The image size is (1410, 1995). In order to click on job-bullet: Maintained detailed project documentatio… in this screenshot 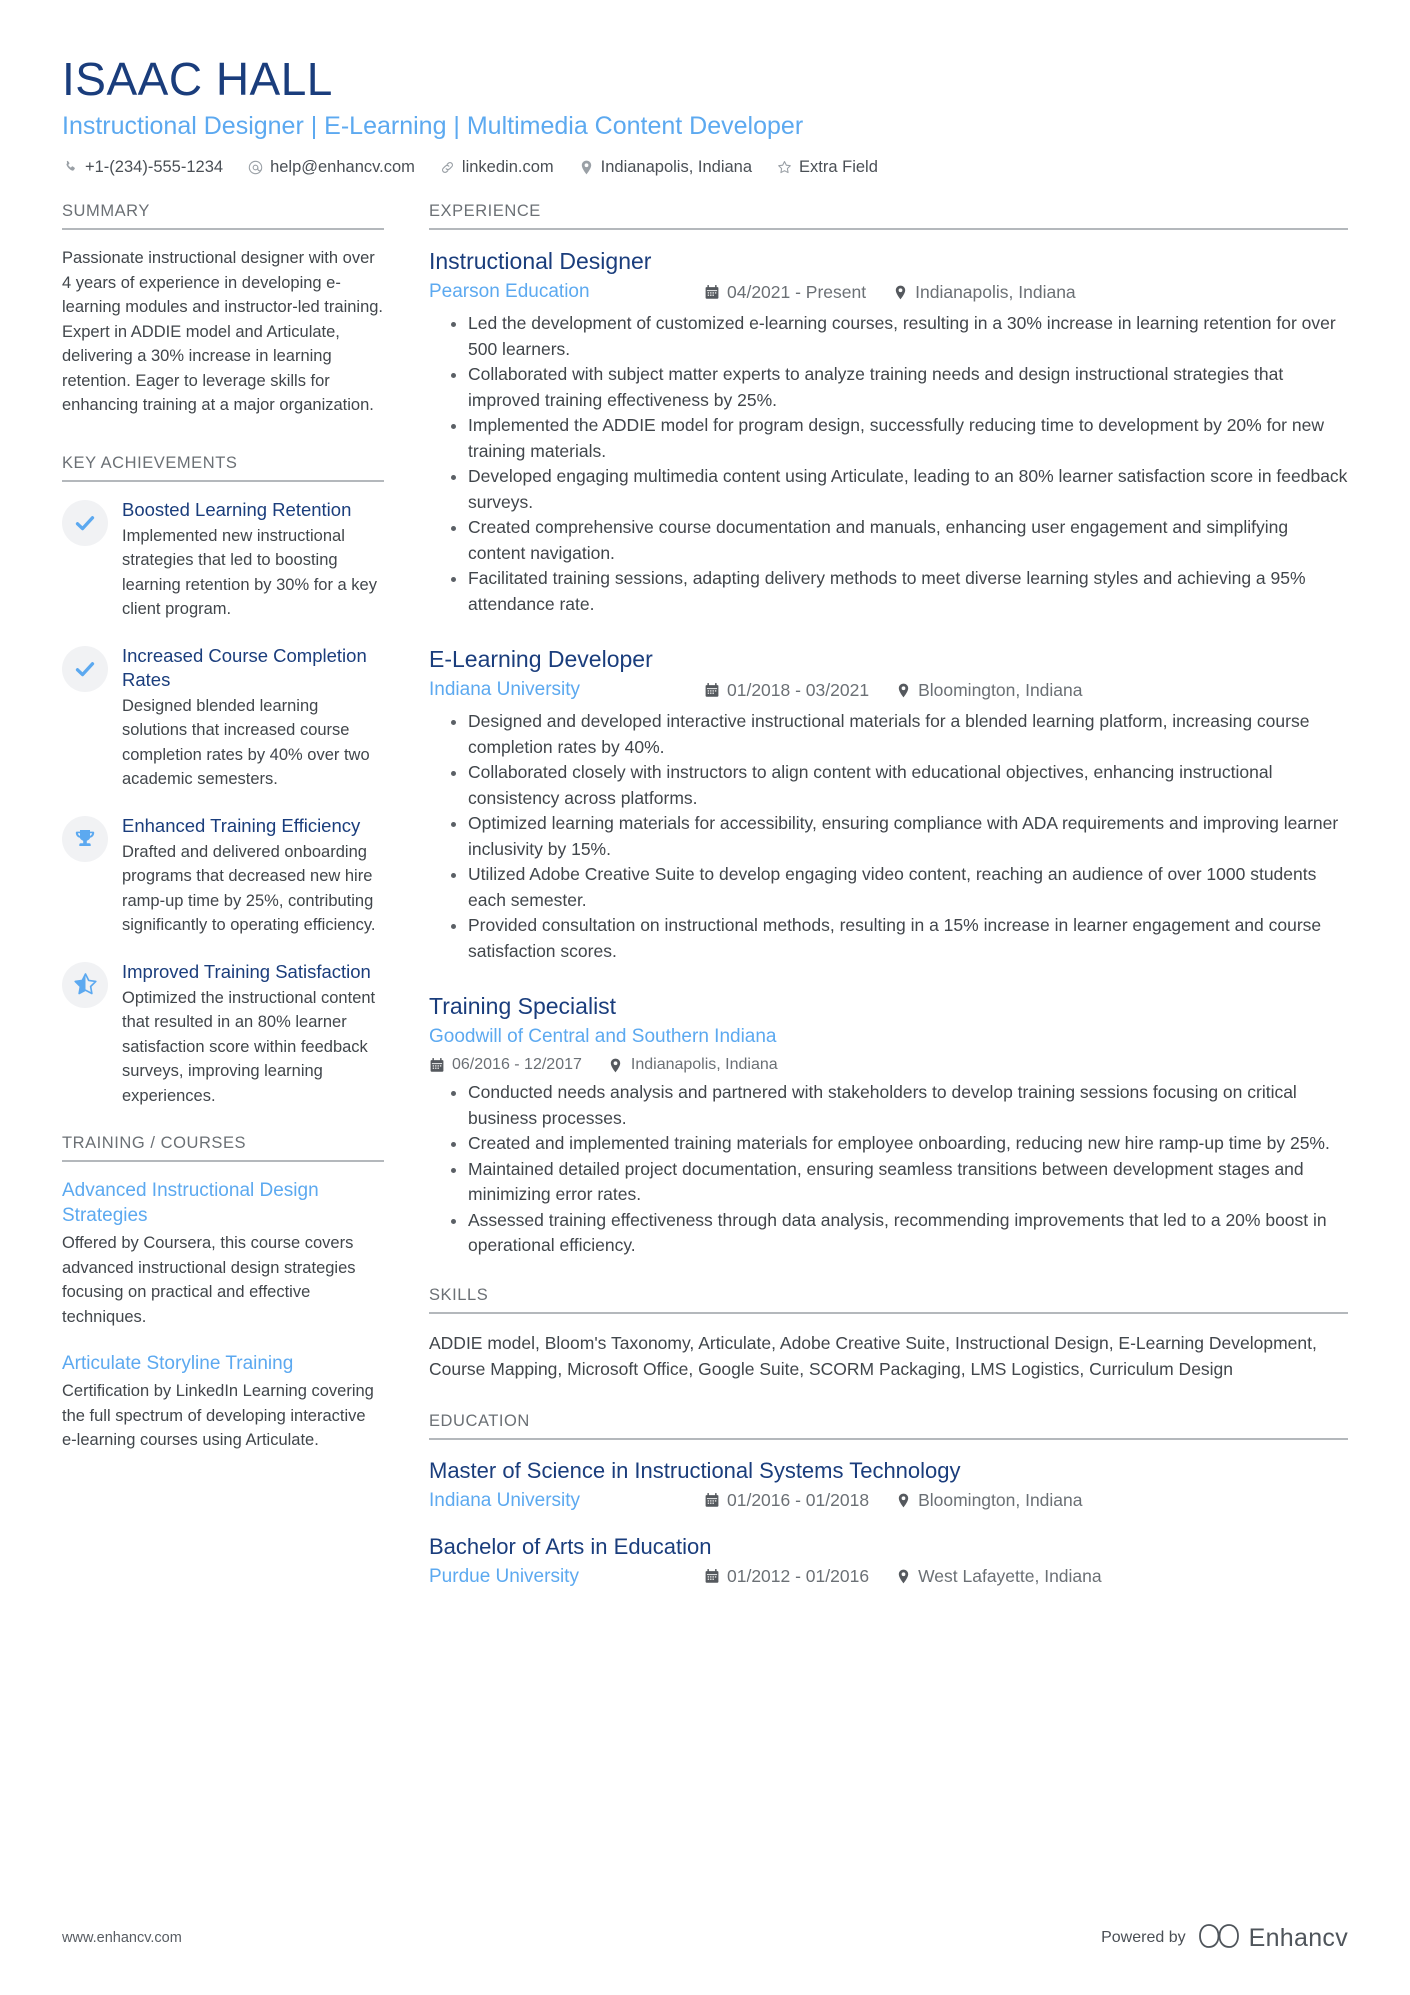, I will do `click(899, 1182)`.